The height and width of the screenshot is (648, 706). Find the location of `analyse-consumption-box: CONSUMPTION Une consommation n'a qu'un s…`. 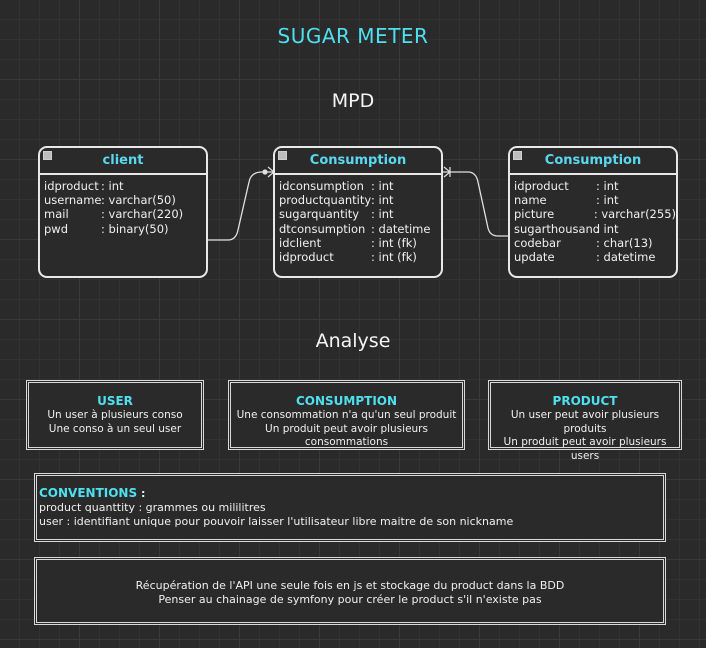

analyse-consumption-box: CONSUMPTION Une consommation n'a qu'un s… is located at coordinates (346, 415).